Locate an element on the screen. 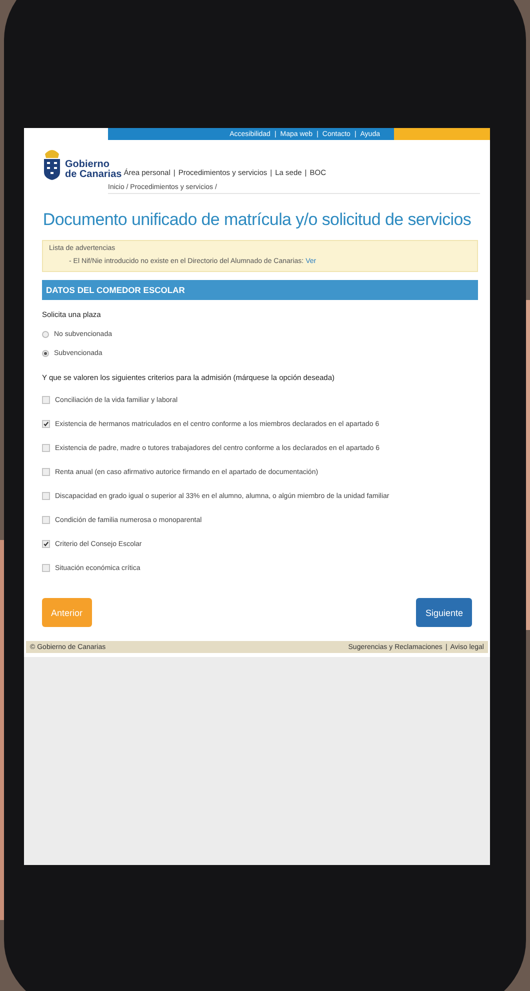 The width and height of the screenshot is (530, 991). logo-text: Gobierno is located at coordinates (87, 165).